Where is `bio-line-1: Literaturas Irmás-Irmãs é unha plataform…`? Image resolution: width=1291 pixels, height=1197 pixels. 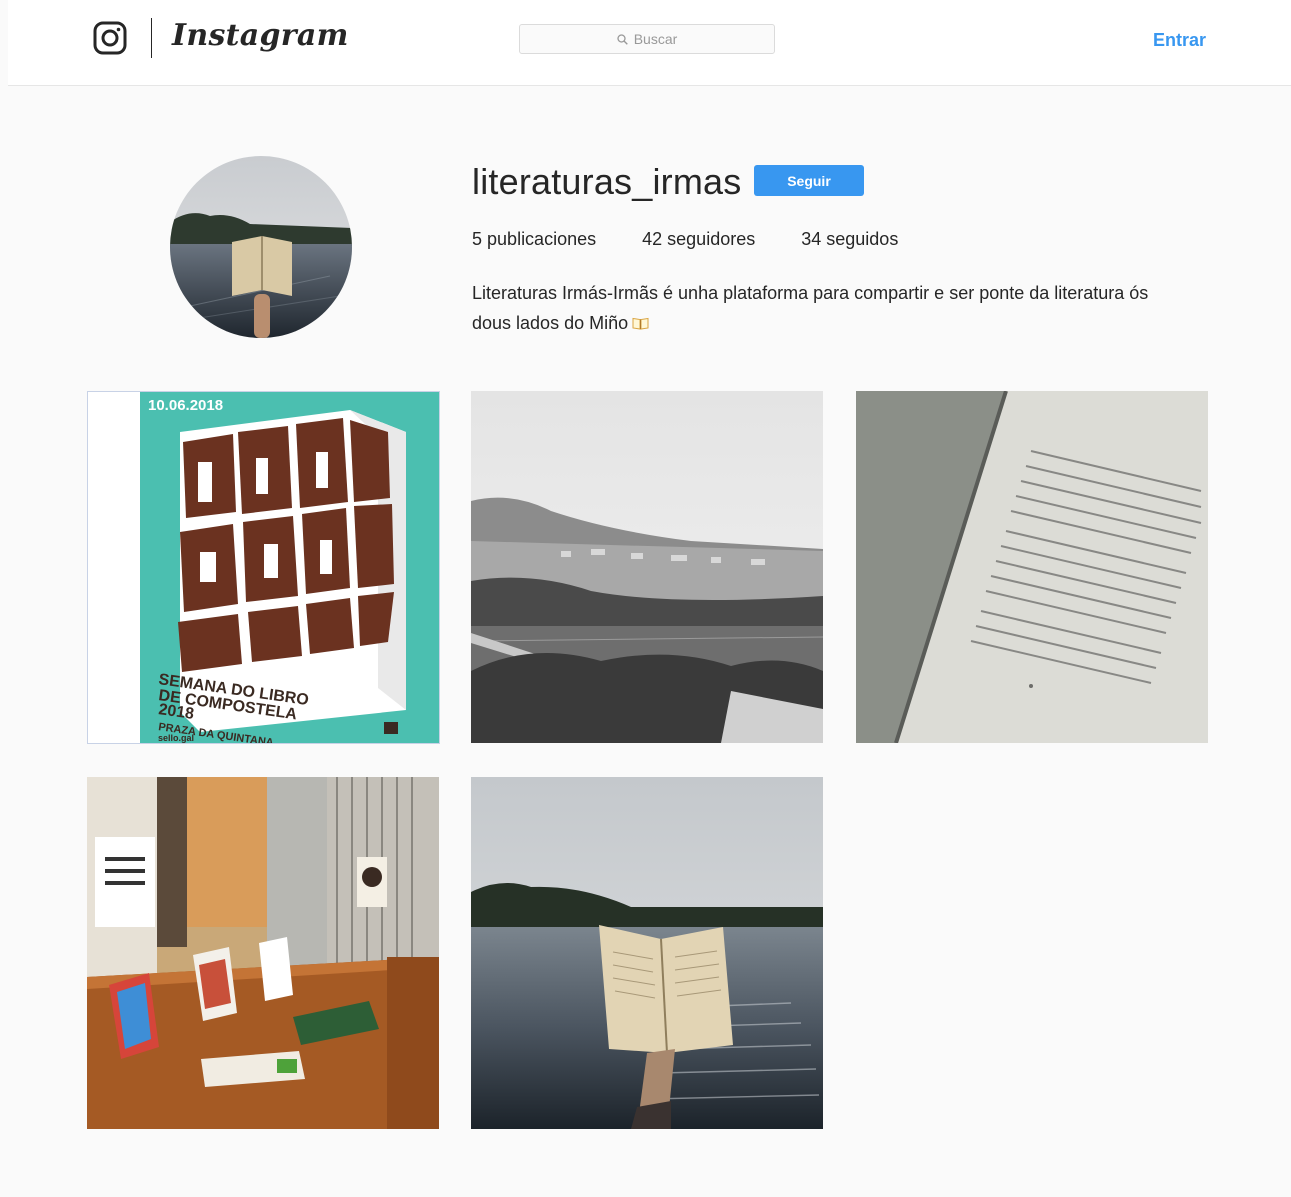
bio-line-1: Literaturas Irmás-Irmãs é unha plataform… is located at coordinates (810, 293).